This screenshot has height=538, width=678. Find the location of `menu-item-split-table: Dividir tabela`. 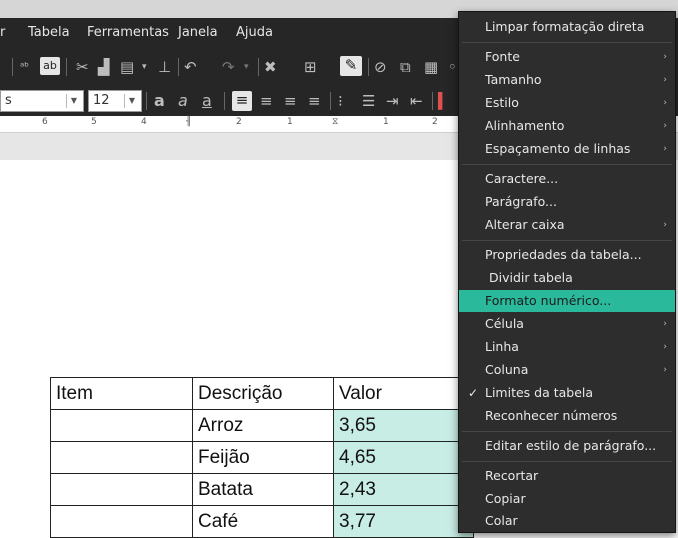

menu-item-split-table: Dividir tabela is located at coordinates (567, 278).